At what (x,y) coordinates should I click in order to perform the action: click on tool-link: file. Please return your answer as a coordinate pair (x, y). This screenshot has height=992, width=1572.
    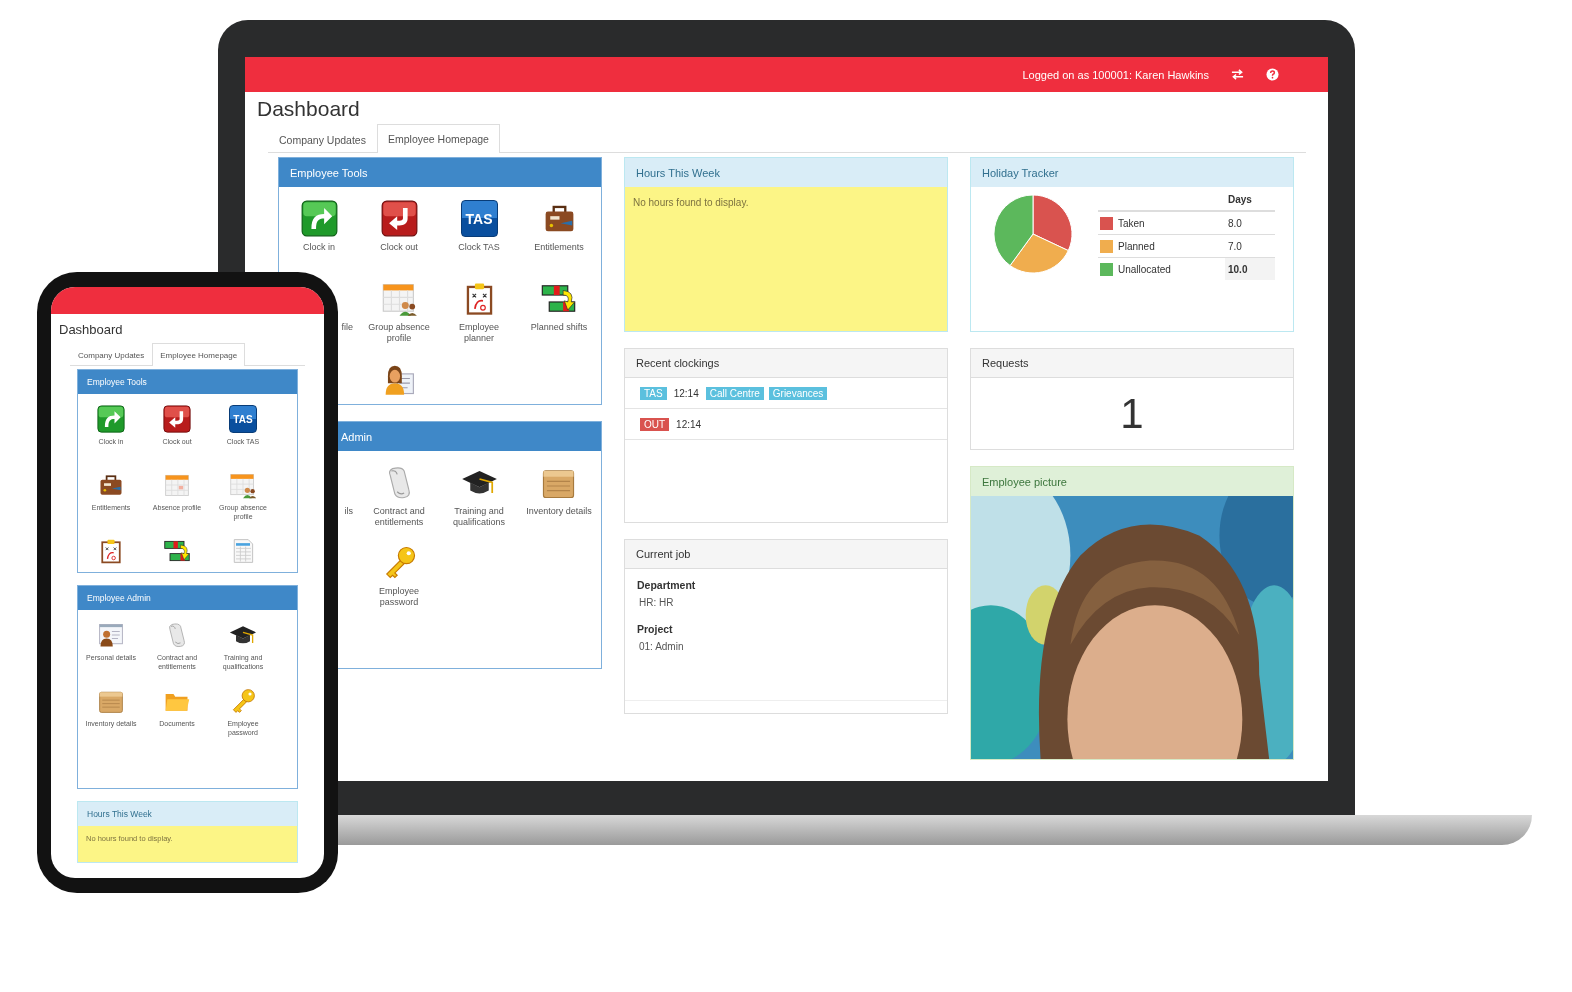
    Looking at the image, I should click on (347, 327).